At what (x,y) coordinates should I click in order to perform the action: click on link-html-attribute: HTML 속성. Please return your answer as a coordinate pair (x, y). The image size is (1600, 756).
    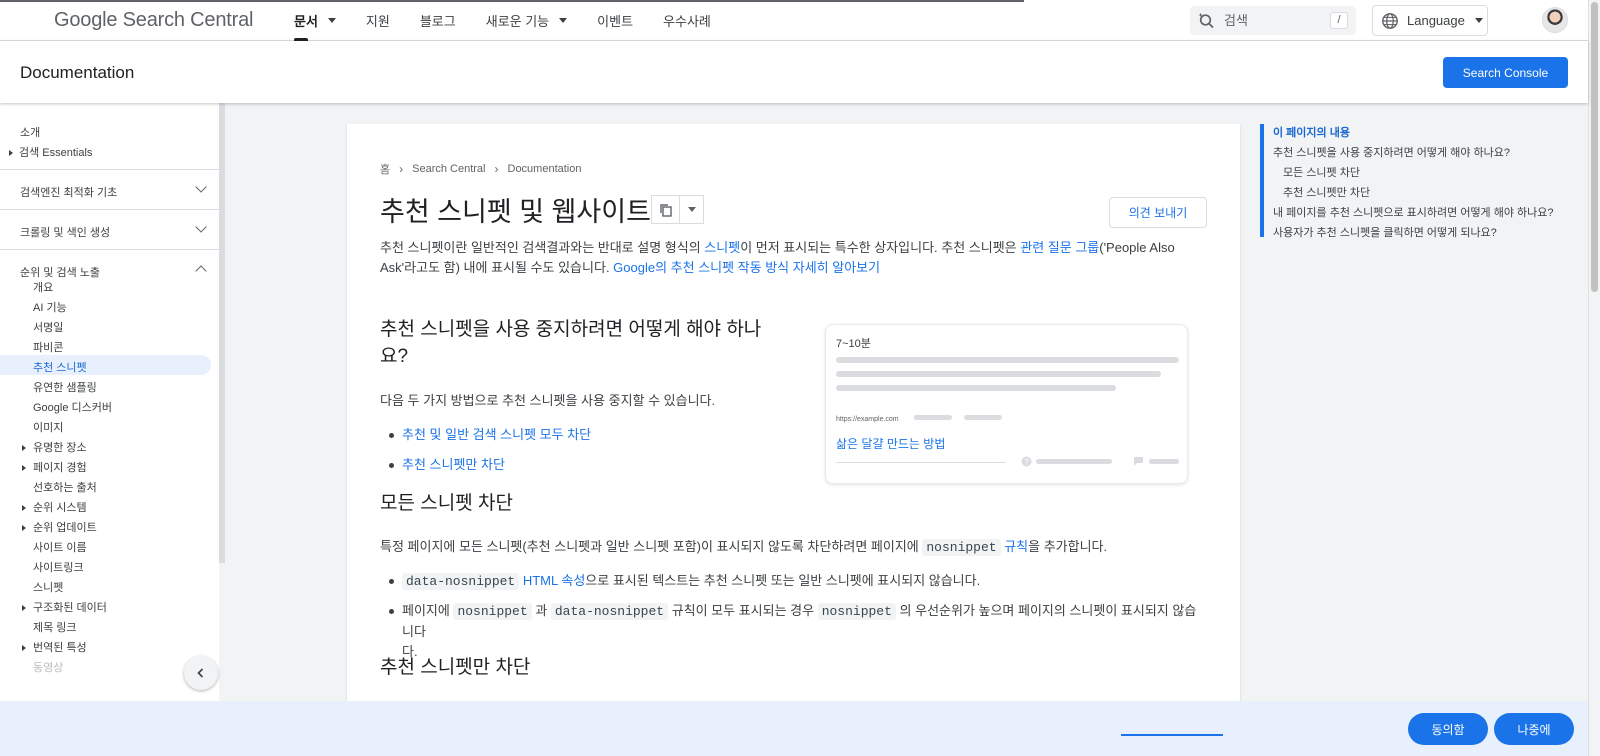
    Looking at the image, I should click on (554, 580).